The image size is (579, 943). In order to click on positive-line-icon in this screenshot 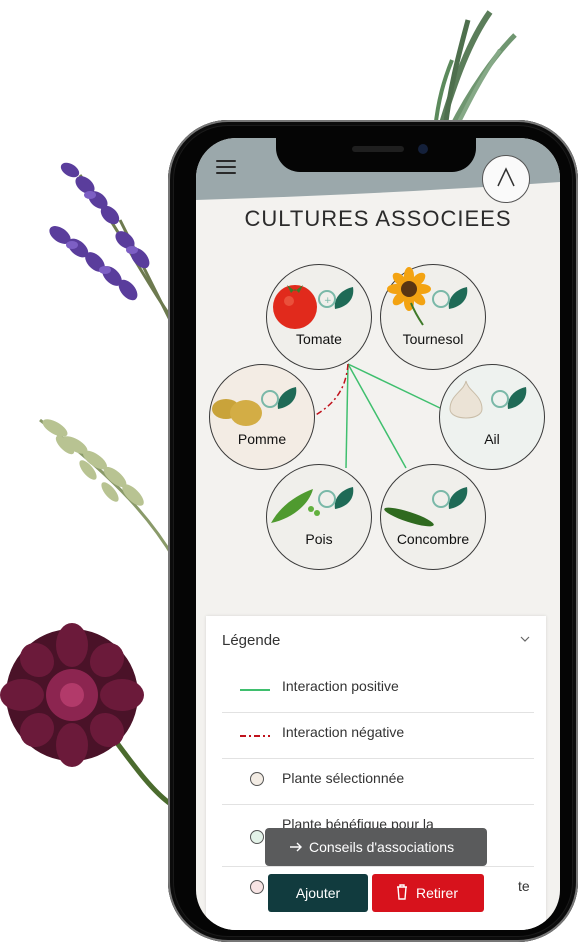, I will do `click(255, 690)`.